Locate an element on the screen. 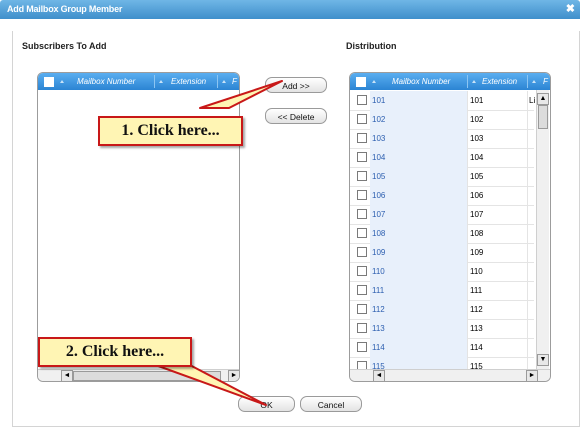  delete-button: << Delete is located at coordinates (296, 116).